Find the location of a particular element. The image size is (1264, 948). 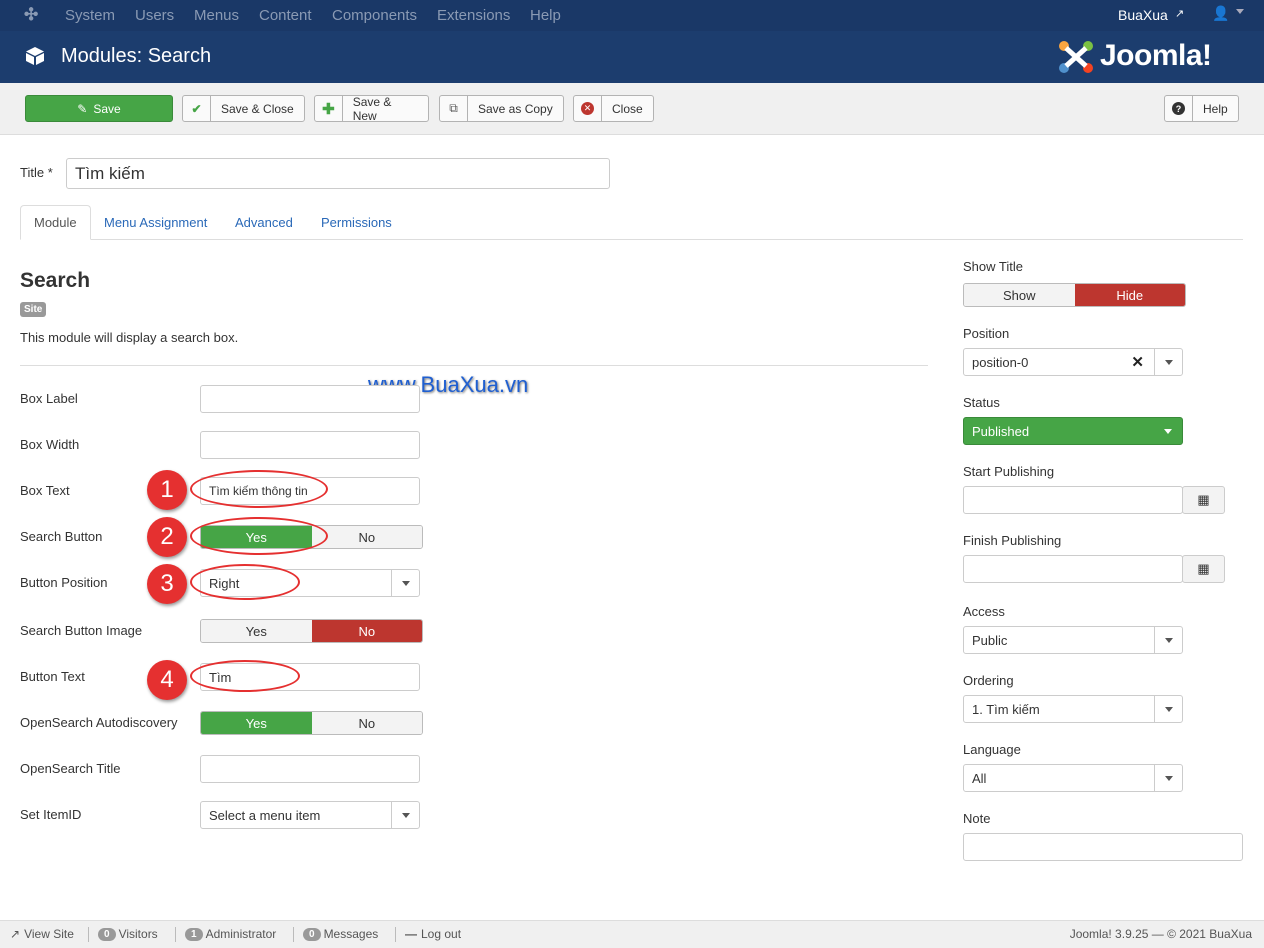

status-select: Published is located at coordinates (1073, 431).